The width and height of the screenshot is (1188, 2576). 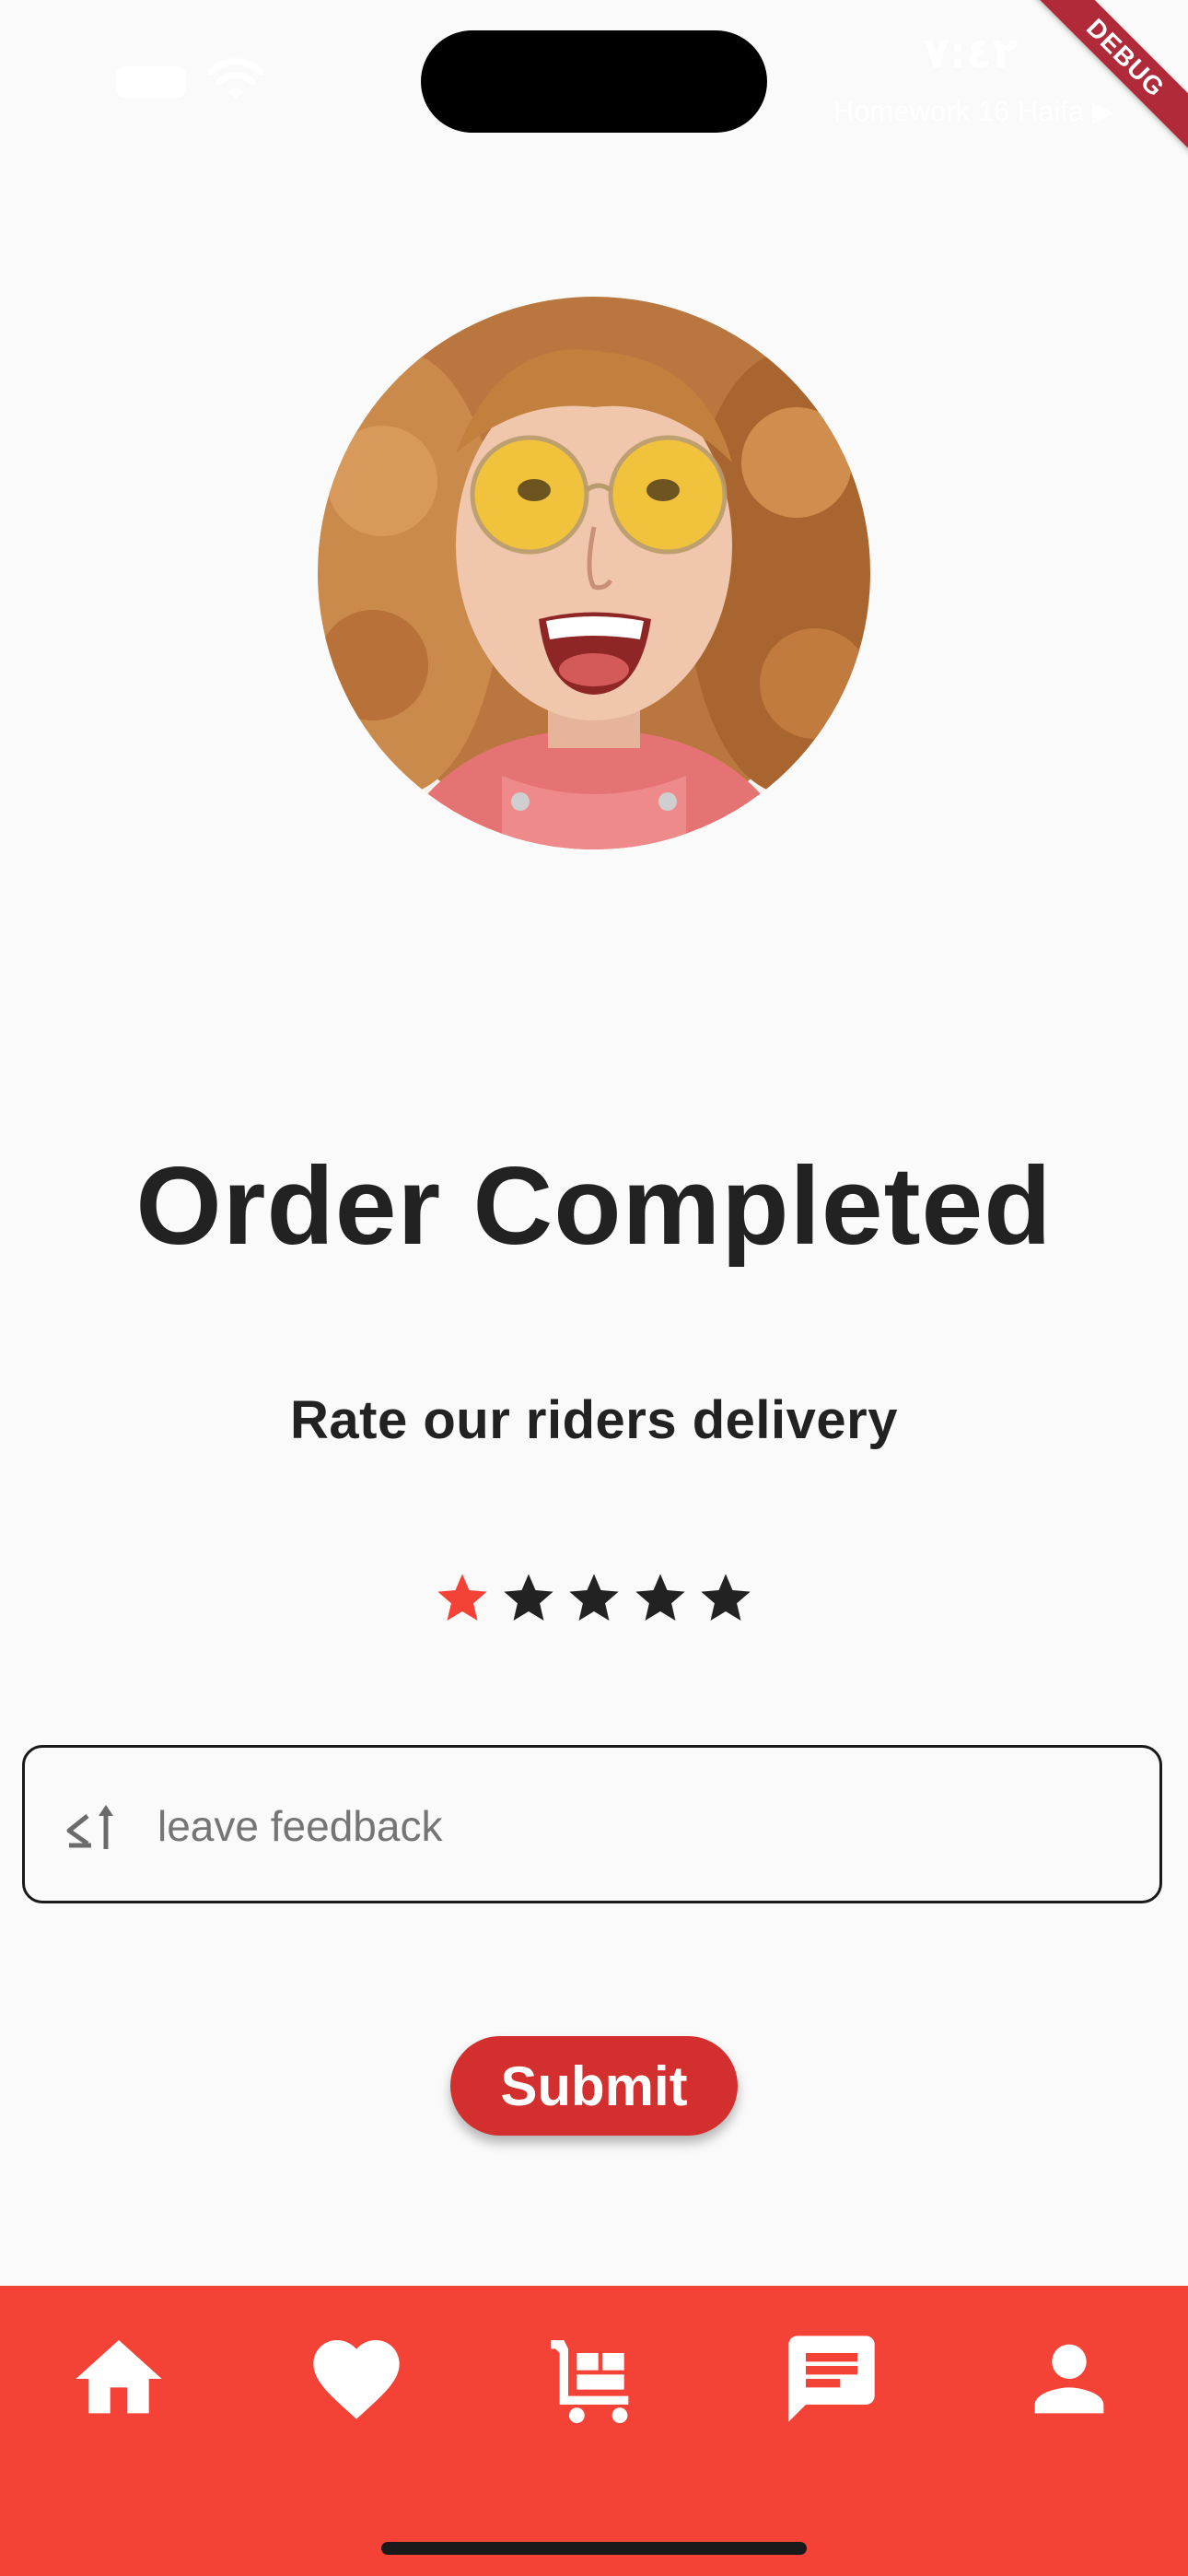 What do you see at coordinates (646, 1826) in the screenshot?
I see `feedback-input` at bounding box center [646, 1826].